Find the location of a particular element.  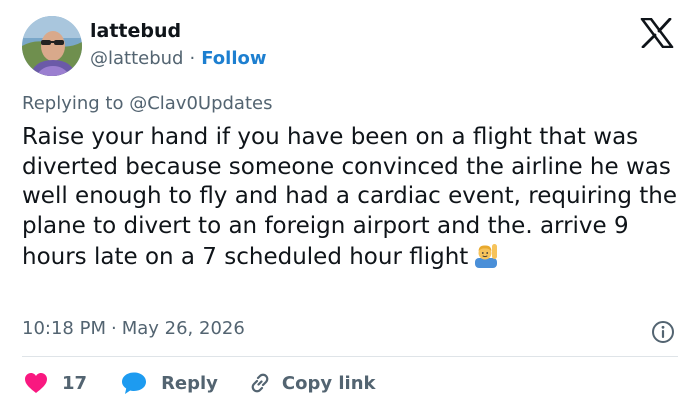

like-count: 17 is located at coordinates (75, 383).